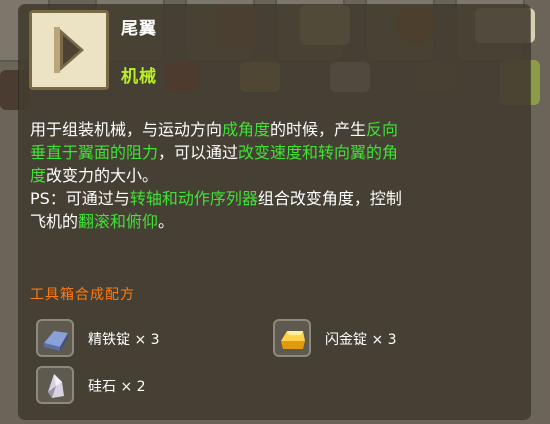  What do you see at coordinates (139, 29) in the screenshot?
I see `item-name: 尾翼` at bounding box center [139, 29].